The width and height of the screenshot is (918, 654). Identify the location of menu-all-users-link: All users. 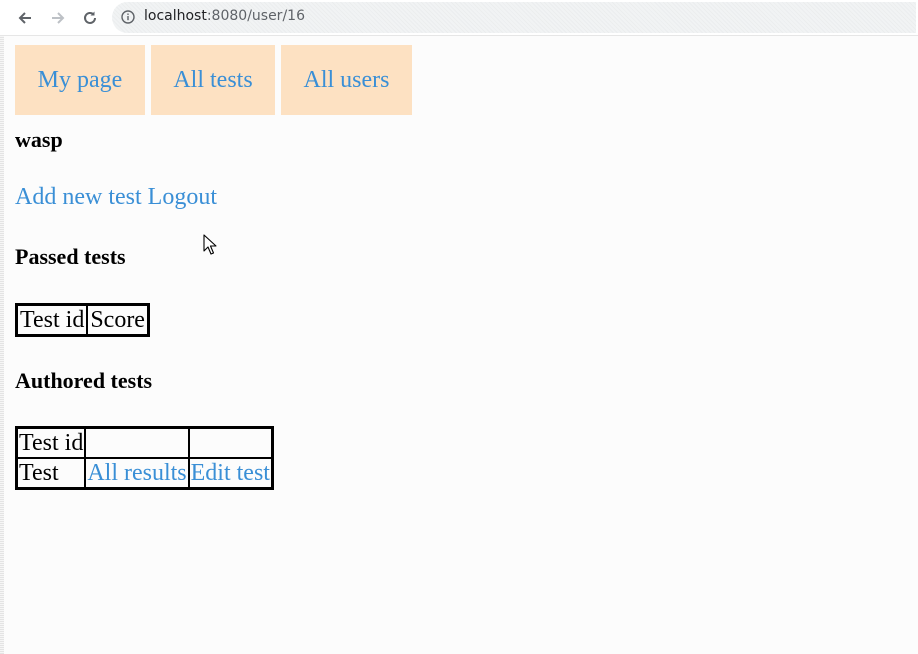
(346, 80).